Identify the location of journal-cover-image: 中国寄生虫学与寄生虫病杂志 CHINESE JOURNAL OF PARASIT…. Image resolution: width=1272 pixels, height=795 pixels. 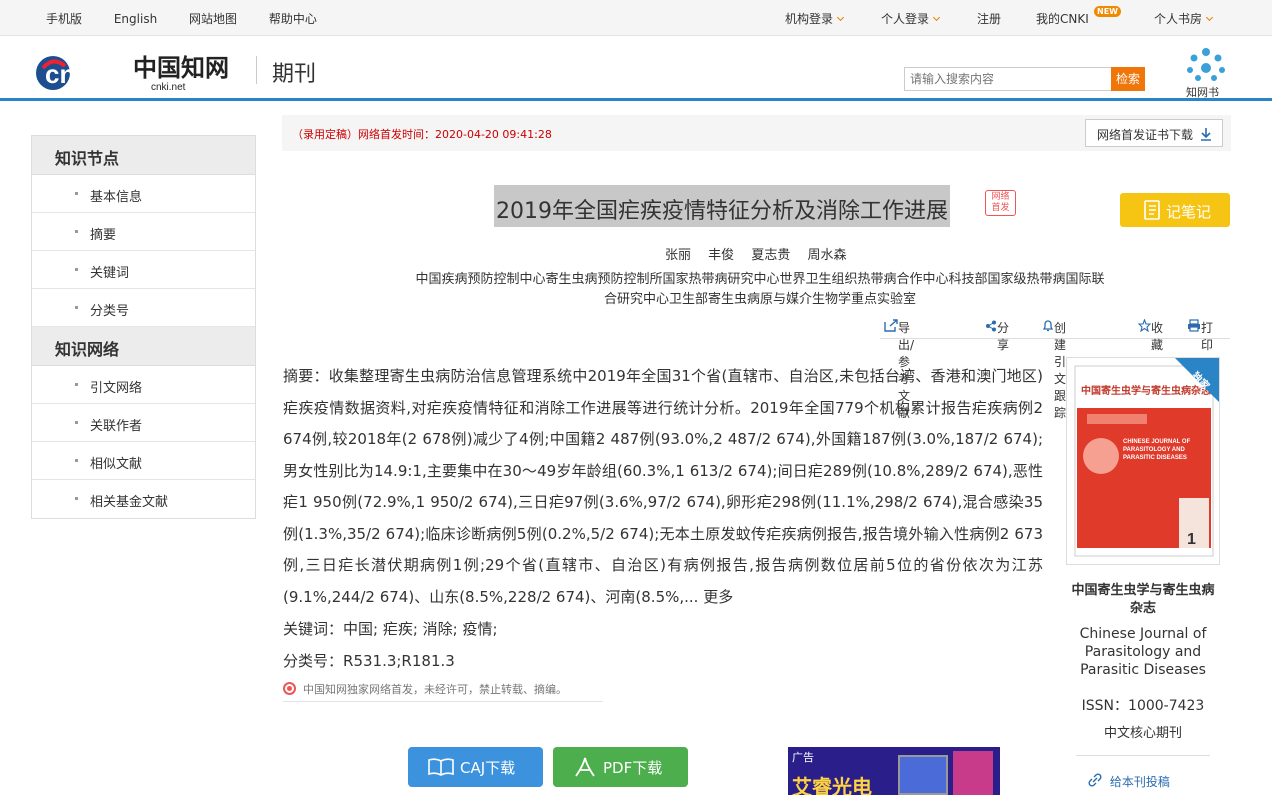
(1146, 457).